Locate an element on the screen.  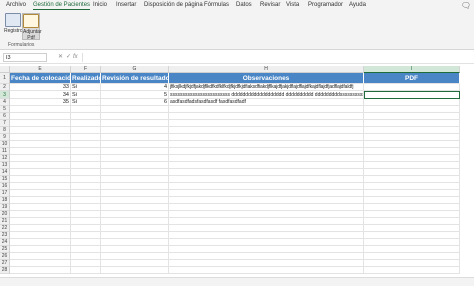
row-header: 24 is located at coordinates (5, 242).